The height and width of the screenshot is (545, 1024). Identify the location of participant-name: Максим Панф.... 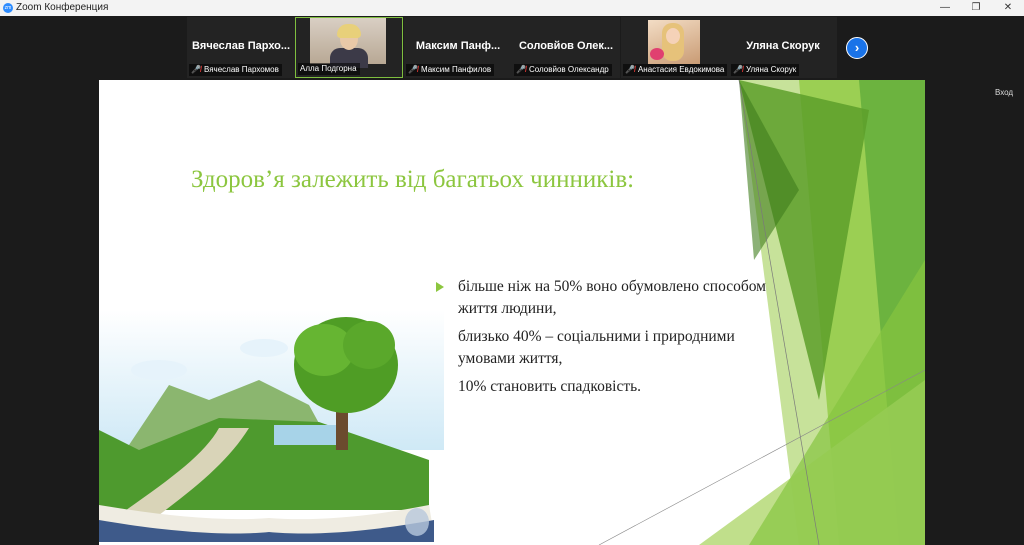
(458, 46).